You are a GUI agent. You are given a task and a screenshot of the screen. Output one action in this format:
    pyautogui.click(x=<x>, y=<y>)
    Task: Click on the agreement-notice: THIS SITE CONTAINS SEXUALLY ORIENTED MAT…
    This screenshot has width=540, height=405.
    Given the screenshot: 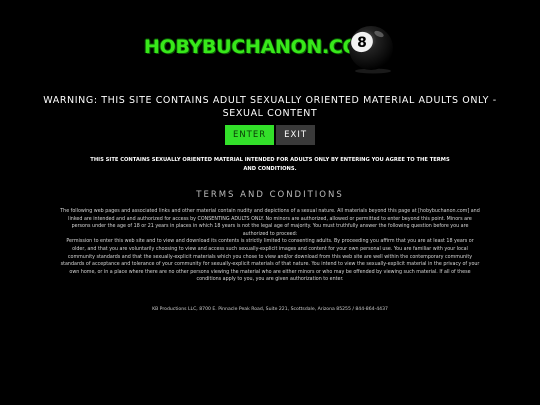 What is the action you would take?
    pyautogui.click(x=270, y=164)
    